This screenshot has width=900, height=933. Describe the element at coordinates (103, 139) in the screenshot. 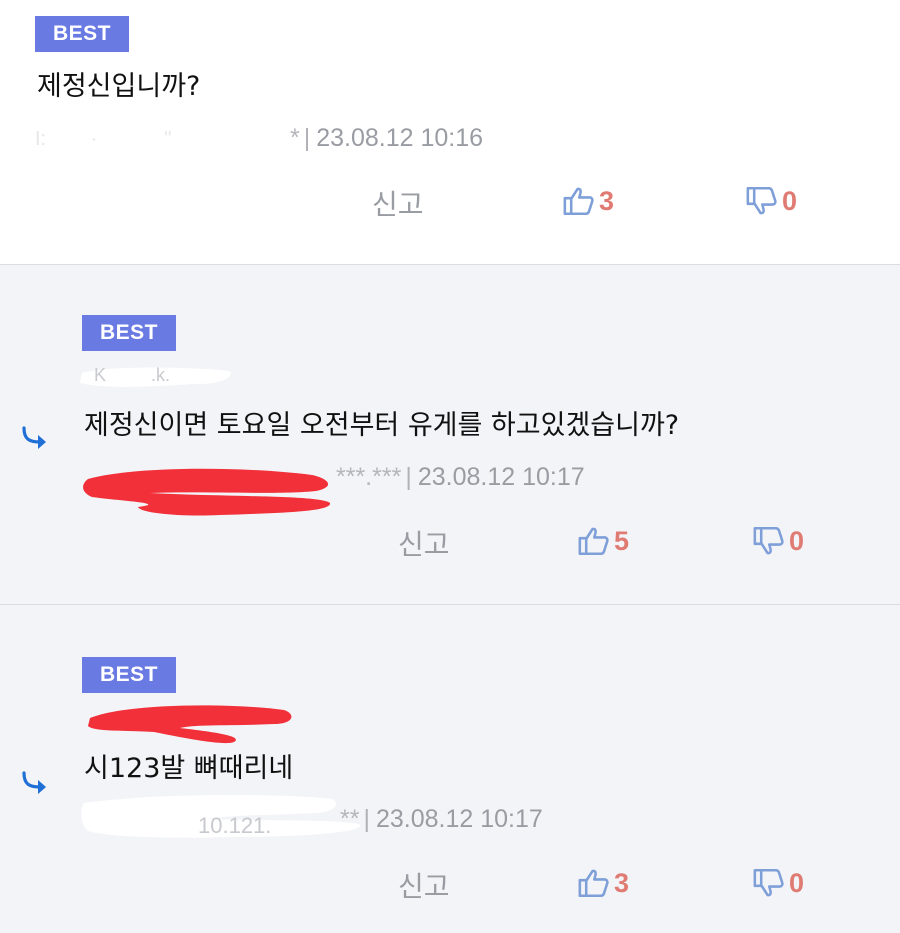

I see `blurred-author: I: · ''` at that location.